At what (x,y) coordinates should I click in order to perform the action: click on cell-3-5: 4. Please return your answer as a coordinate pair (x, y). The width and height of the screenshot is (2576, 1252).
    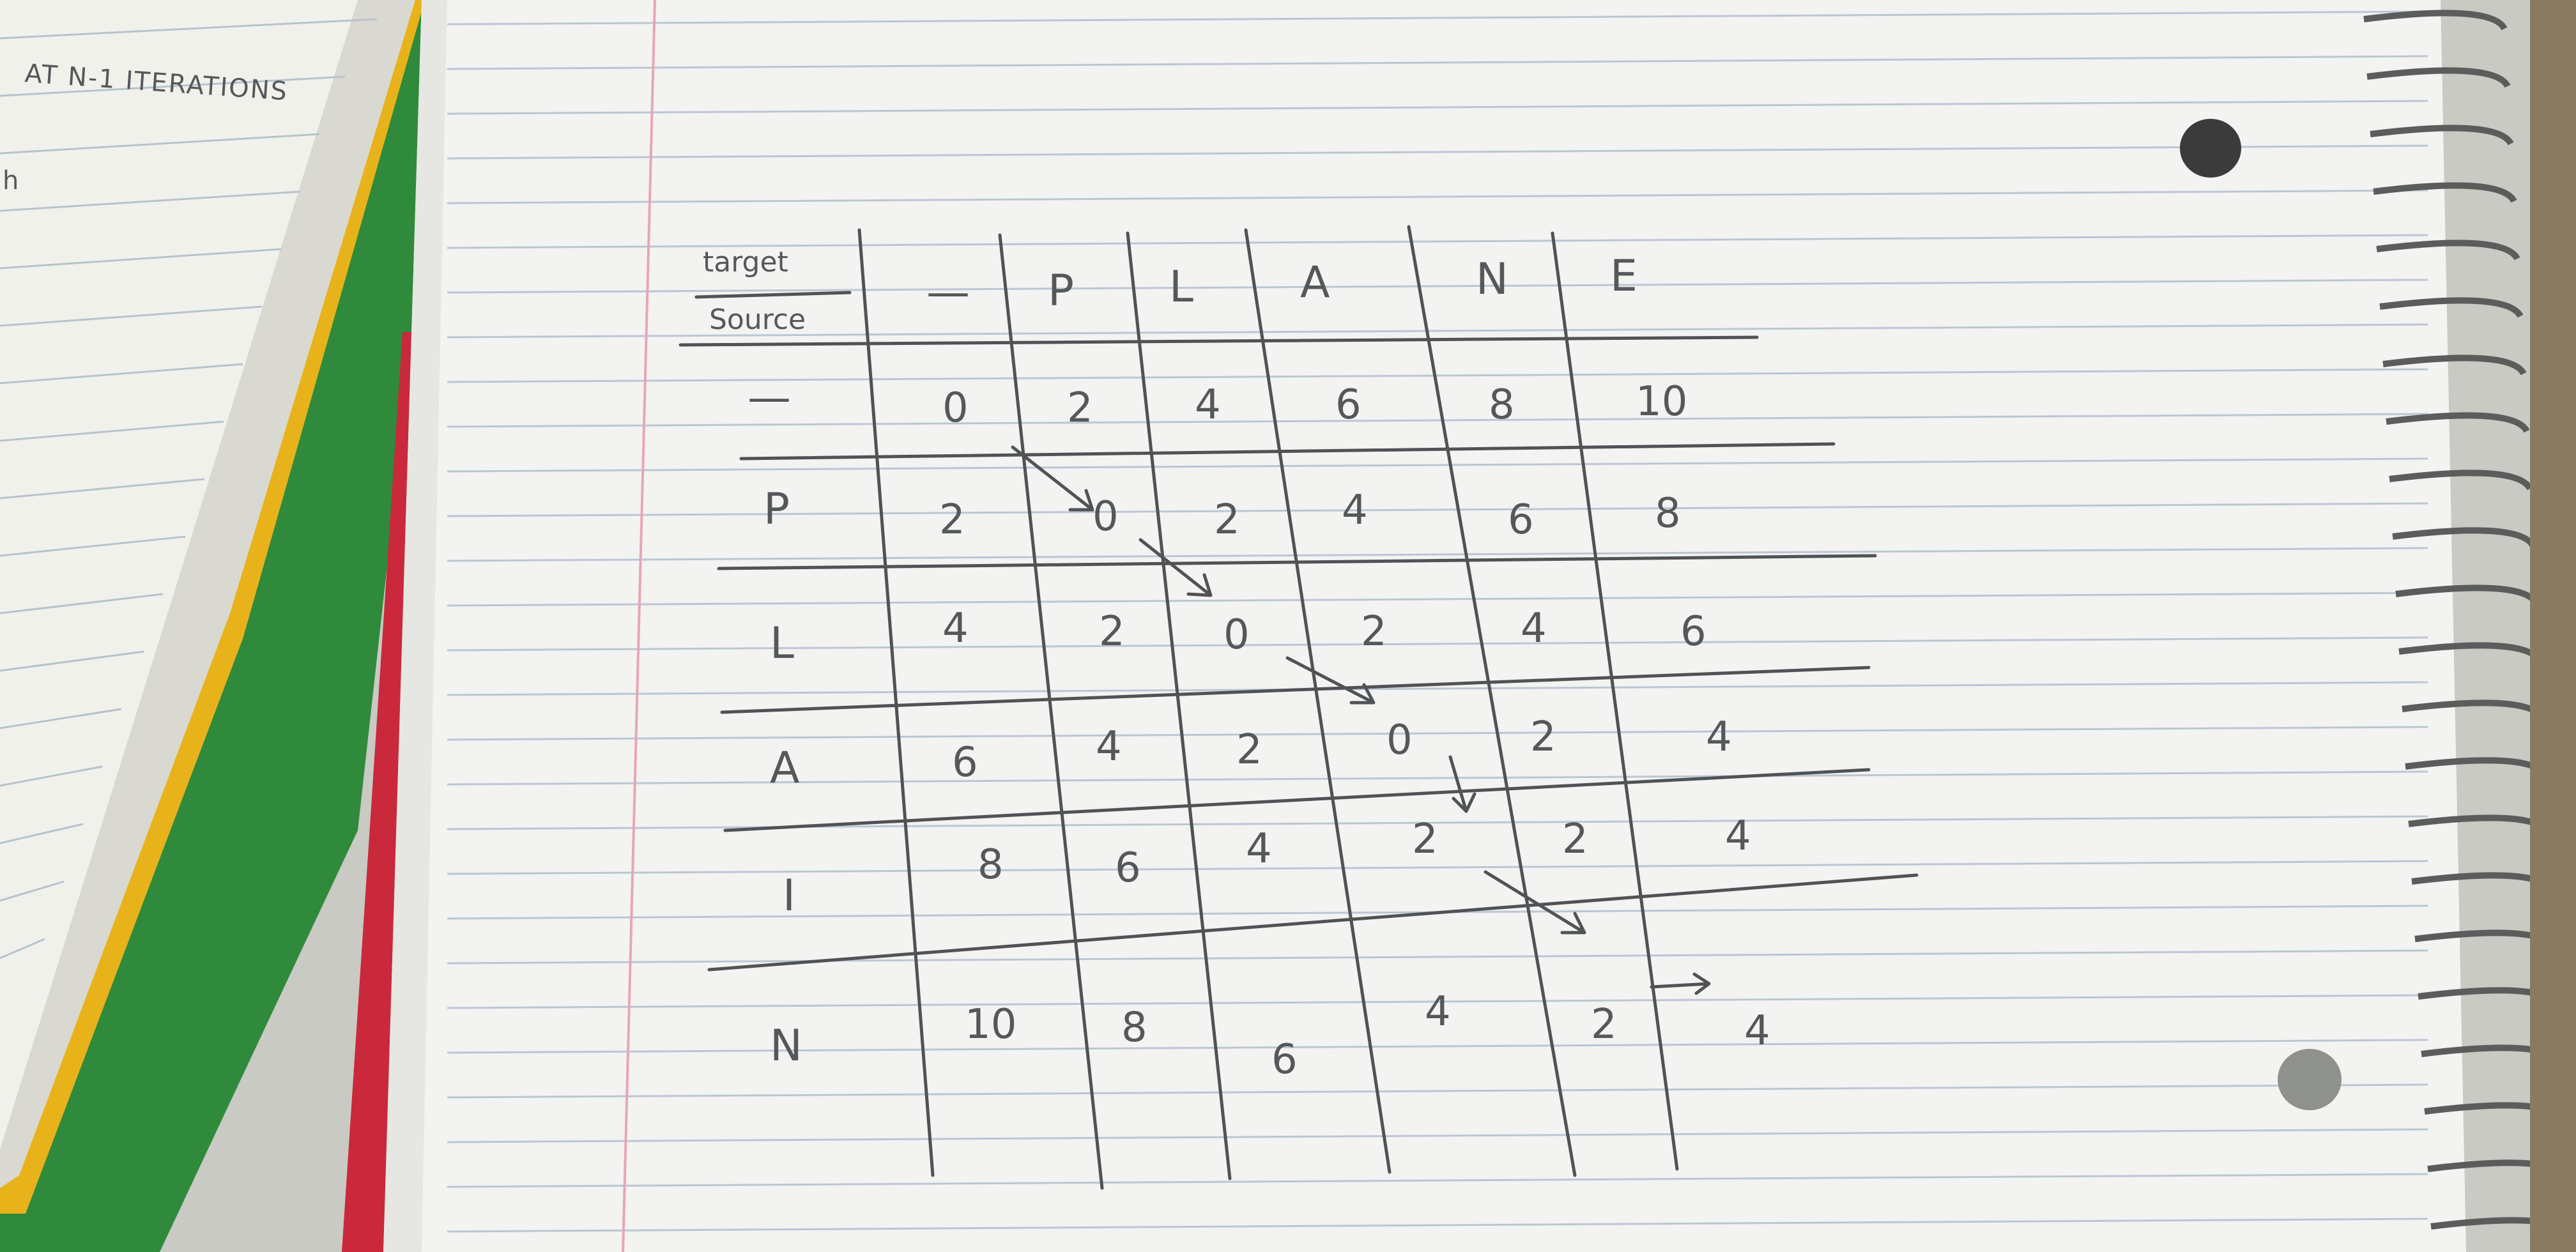
    Looking at the image, I should click on (1719, 737).